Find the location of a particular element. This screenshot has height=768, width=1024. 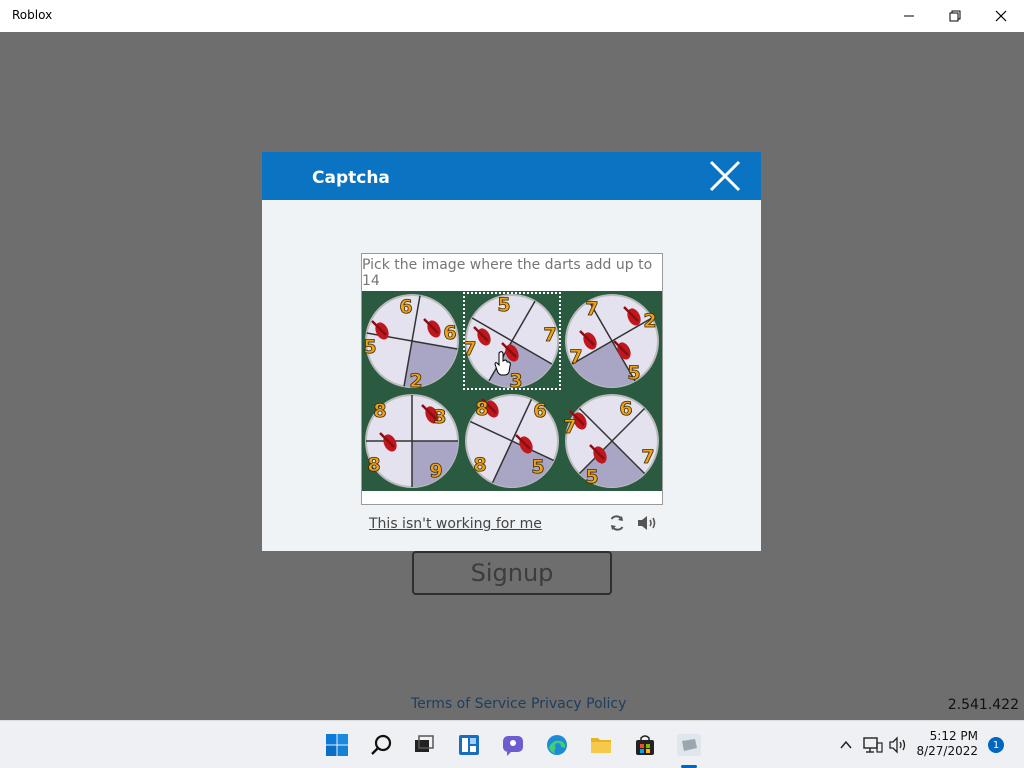

chat-icon is located at coordinates (513, 745).